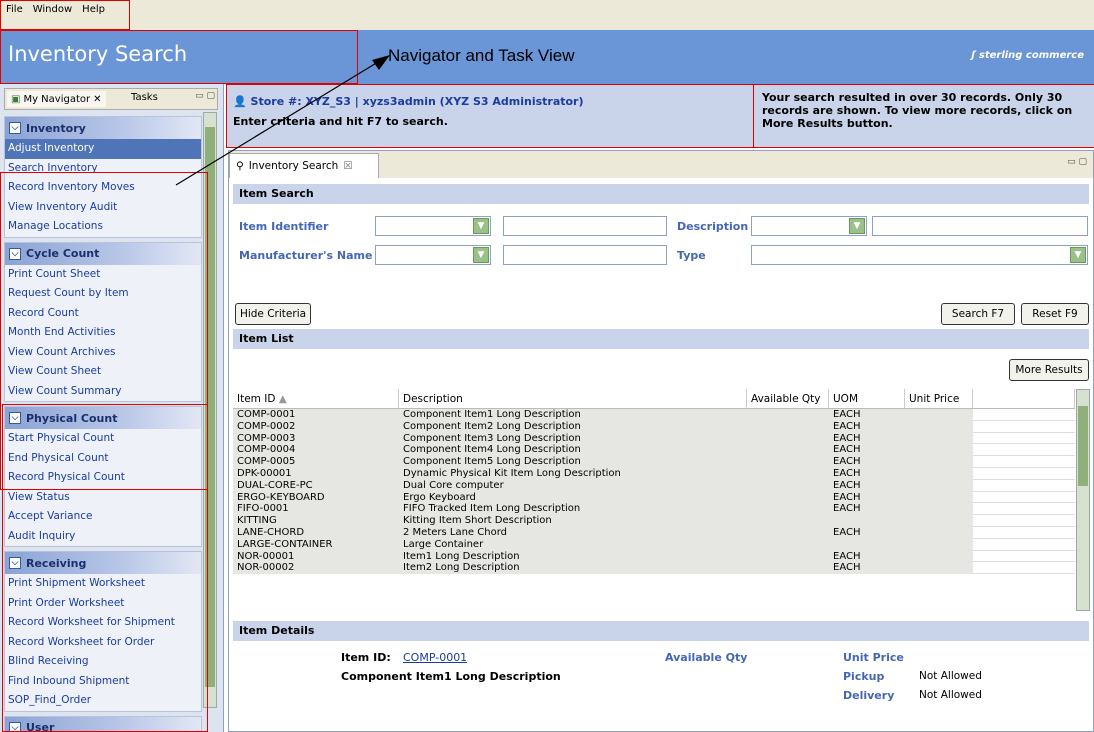 The height and width of the screenshot is (732, 1094). What do you see at coordinates (97, 99) in the screenshot?
I see `close-icon: ✕` at bounding box center [97, 99].